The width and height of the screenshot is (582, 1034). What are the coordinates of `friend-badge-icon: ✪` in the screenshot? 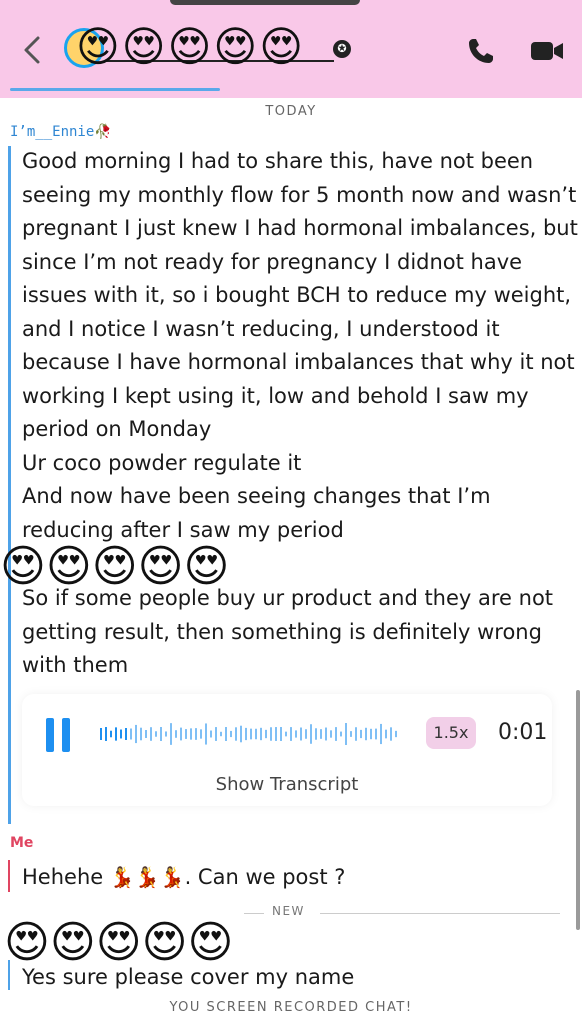 It's located at (342, 49).